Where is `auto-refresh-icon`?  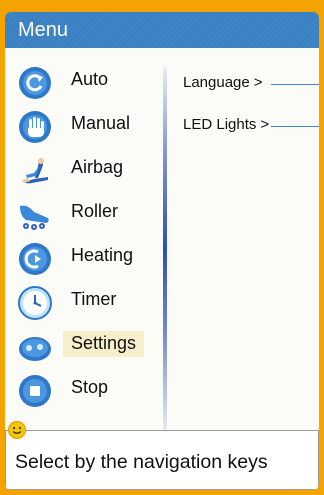 auto-refresh-icon is located at coordinates (35, 83).